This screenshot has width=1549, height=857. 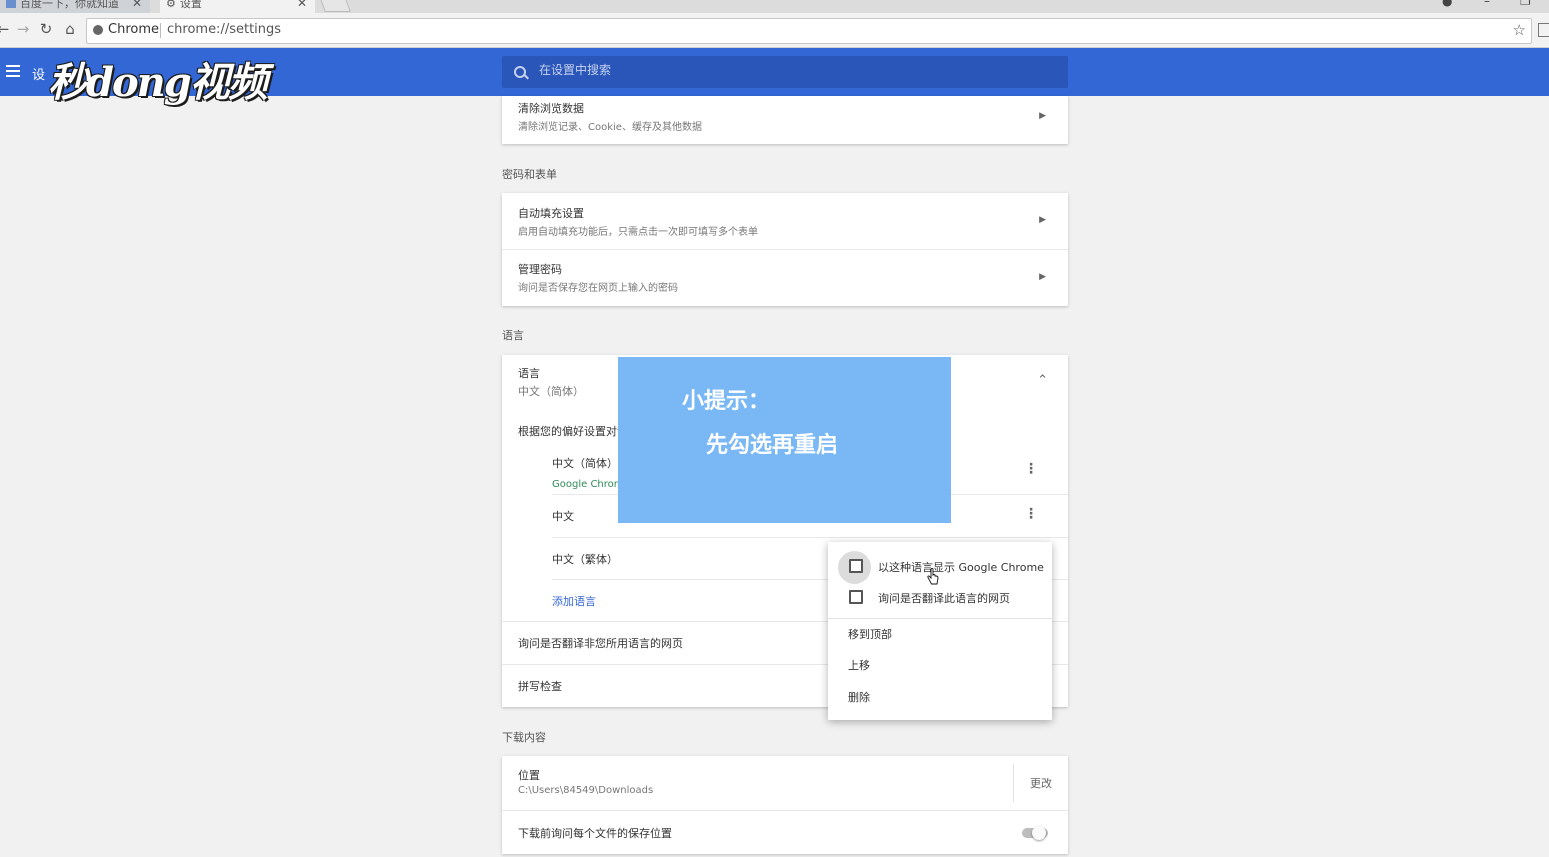 What do you see at coordinates (13, 71) in the screenshot?
I see `hamburger-menu-icon` at bounding box center [13, 71].